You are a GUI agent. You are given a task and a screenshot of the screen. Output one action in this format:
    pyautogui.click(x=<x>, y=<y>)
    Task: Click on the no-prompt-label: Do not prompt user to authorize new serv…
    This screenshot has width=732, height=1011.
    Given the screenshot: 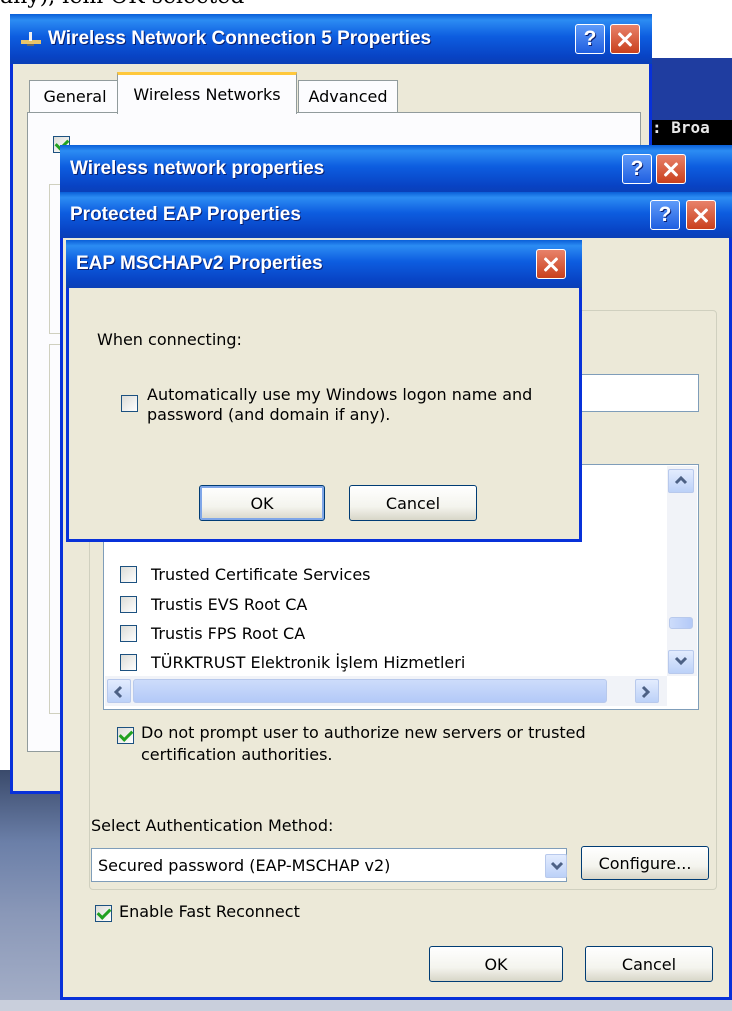 What is the action you would take?
    pyautogui.click(x=363, y=743)
    